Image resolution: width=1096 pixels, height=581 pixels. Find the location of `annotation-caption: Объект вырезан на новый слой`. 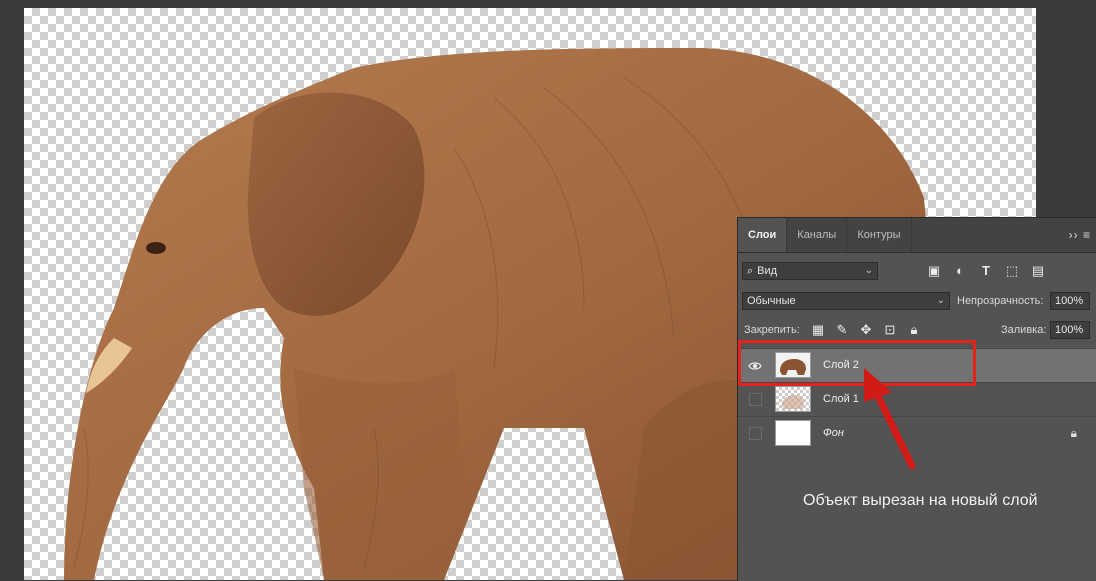

annotation-caption: Объект вырезан на новый слой is located at coordinates (920, 500).